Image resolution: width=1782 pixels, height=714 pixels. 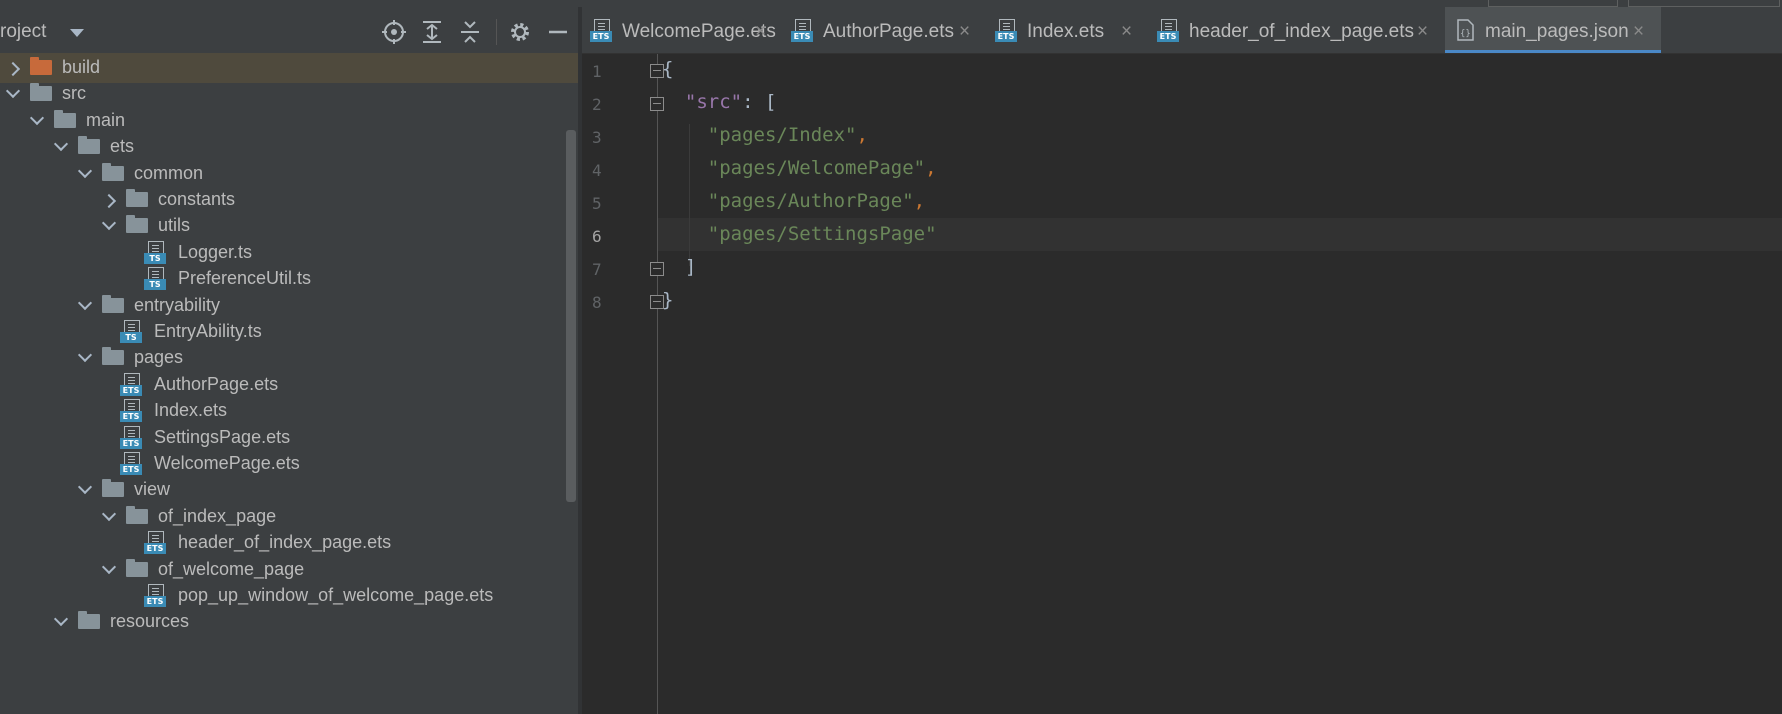 What do you see at coordinates (597, 203) in the screenshot?
I see `line-number: 5` at bounding box center [597, 203].